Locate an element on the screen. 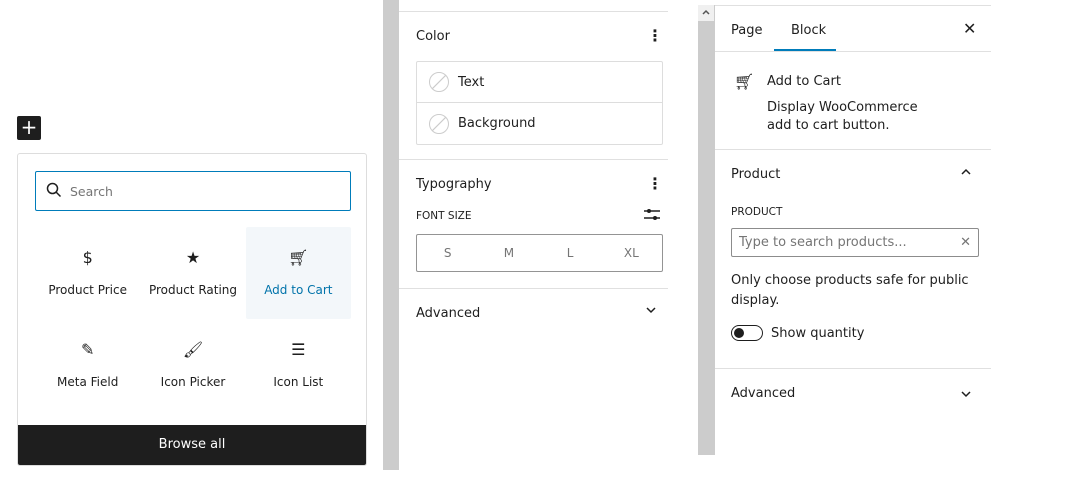 Image resolution: width=1078 pixels, height=487 pixels. color-label: Background is located at coordinates (497, 123).